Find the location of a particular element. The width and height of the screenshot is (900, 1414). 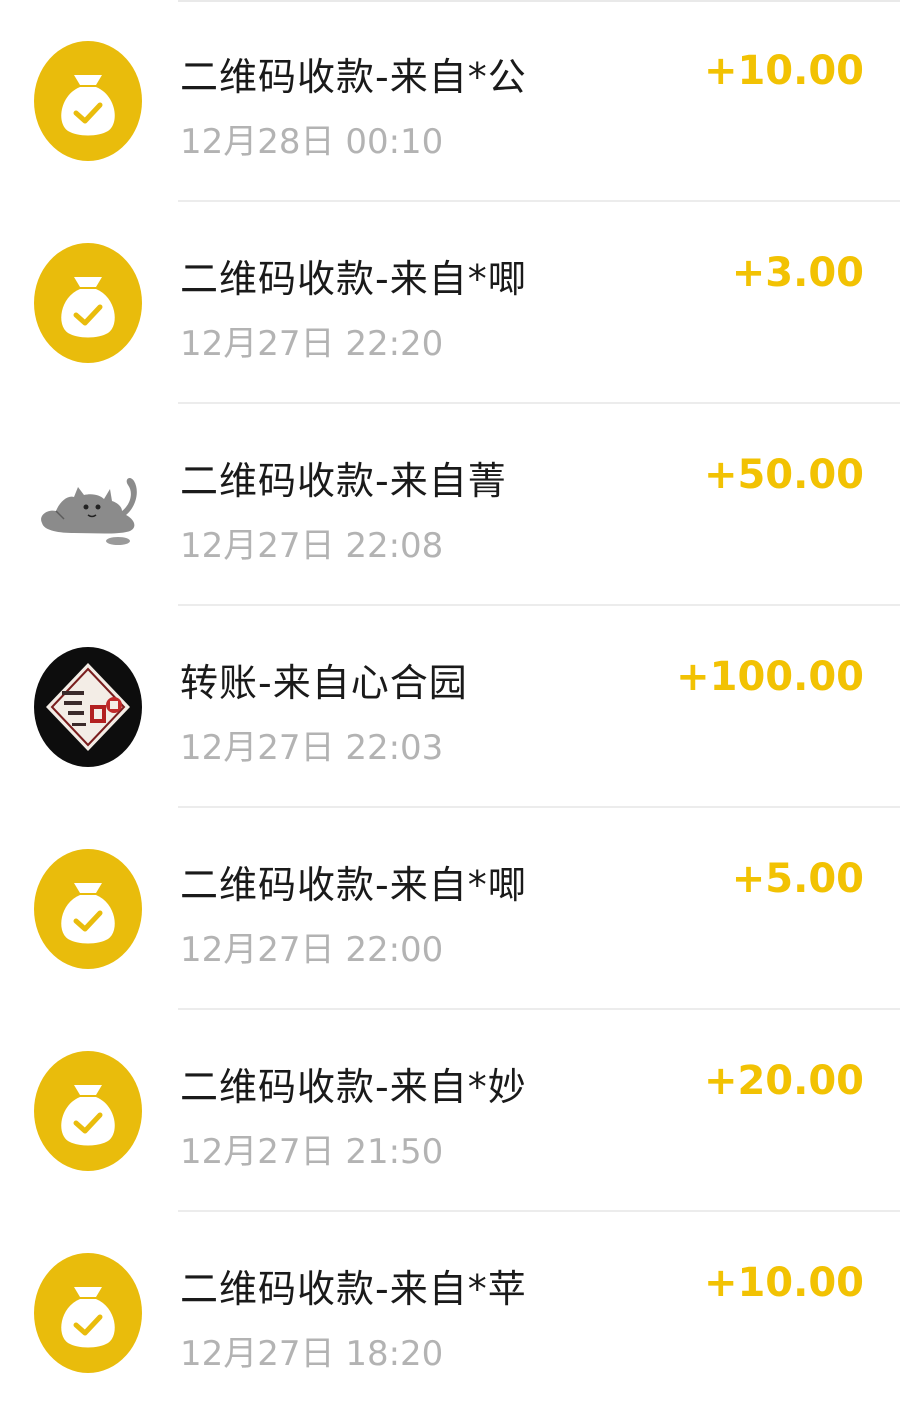

transaction-time: 12月27日 21:50 is located at coordinates (312, 1152).